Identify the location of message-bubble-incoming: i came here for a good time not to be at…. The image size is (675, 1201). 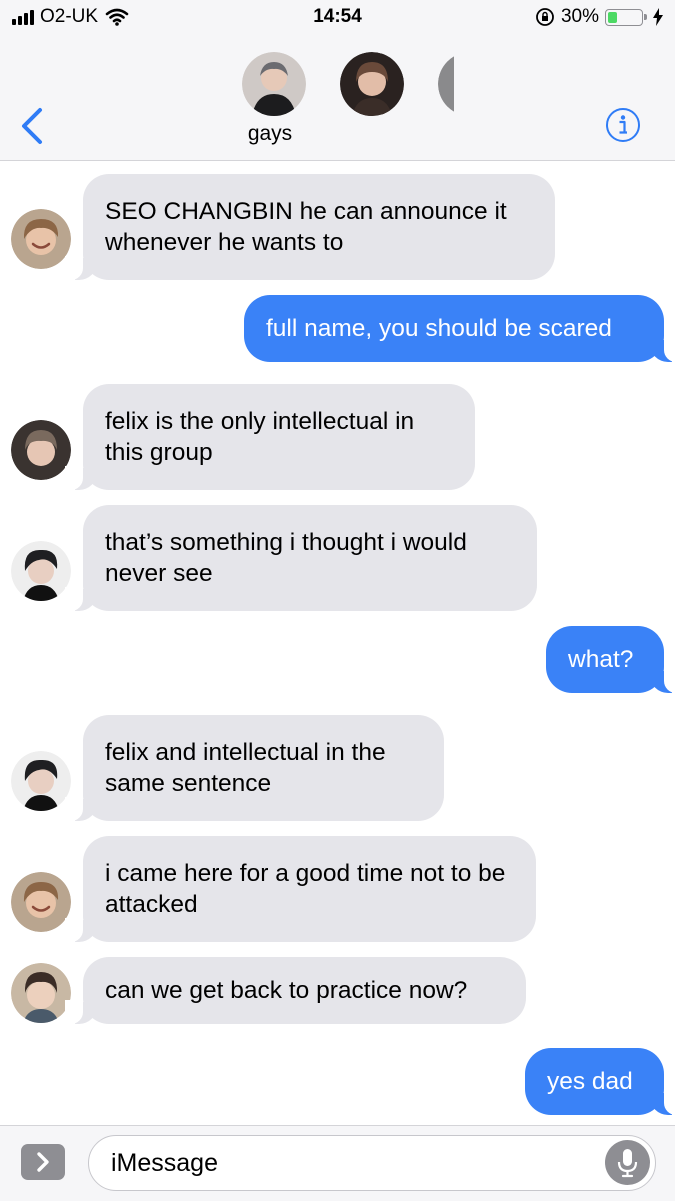
(300, 889).